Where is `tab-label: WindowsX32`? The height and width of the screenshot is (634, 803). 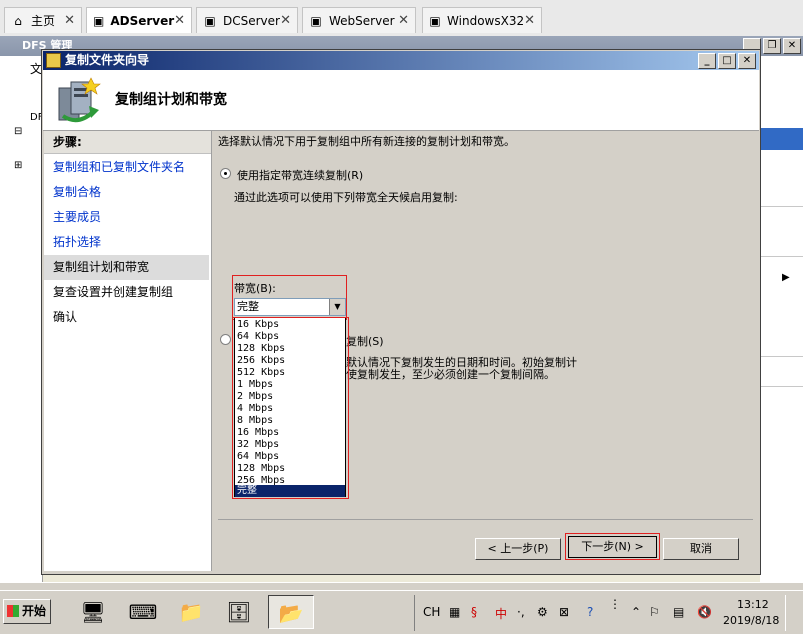
tab-label: WindowsX32 is located at coordinates (486, 20).